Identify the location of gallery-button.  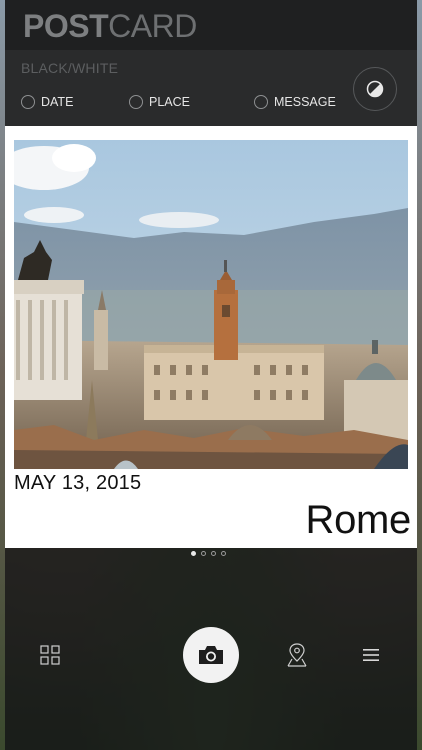
(50, 655).